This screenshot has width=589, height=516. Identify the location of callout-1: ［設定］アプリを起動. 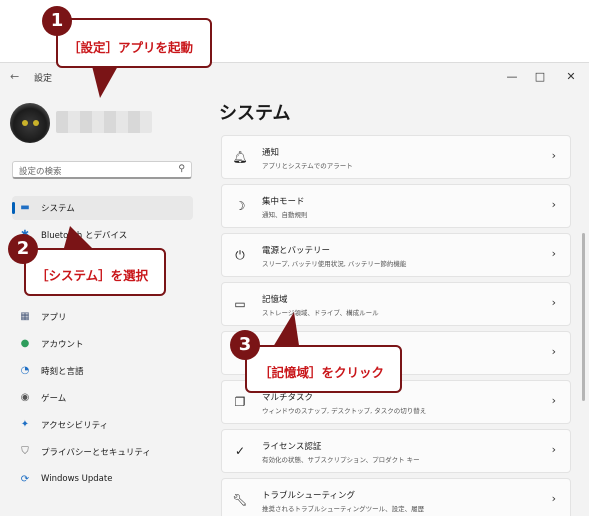
(134, 43).